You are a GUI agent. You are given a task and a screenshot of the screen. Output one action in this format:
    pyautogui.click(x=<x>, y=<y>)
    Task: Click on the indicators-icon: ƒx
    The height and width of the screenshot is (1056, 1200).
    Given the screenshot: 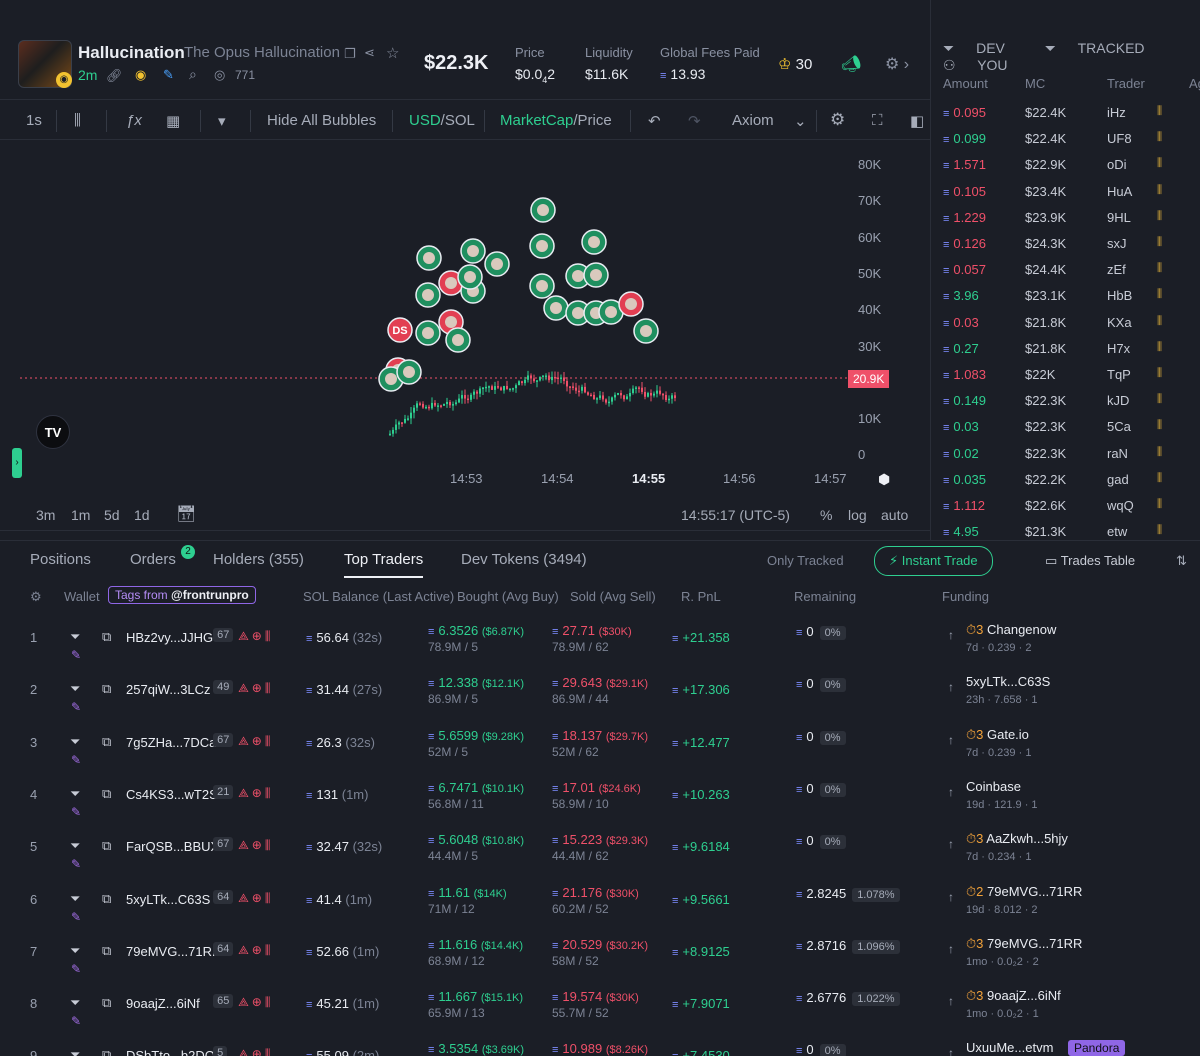 What is the action you would take?
    pyautogui.click(x=134, y=120)
    